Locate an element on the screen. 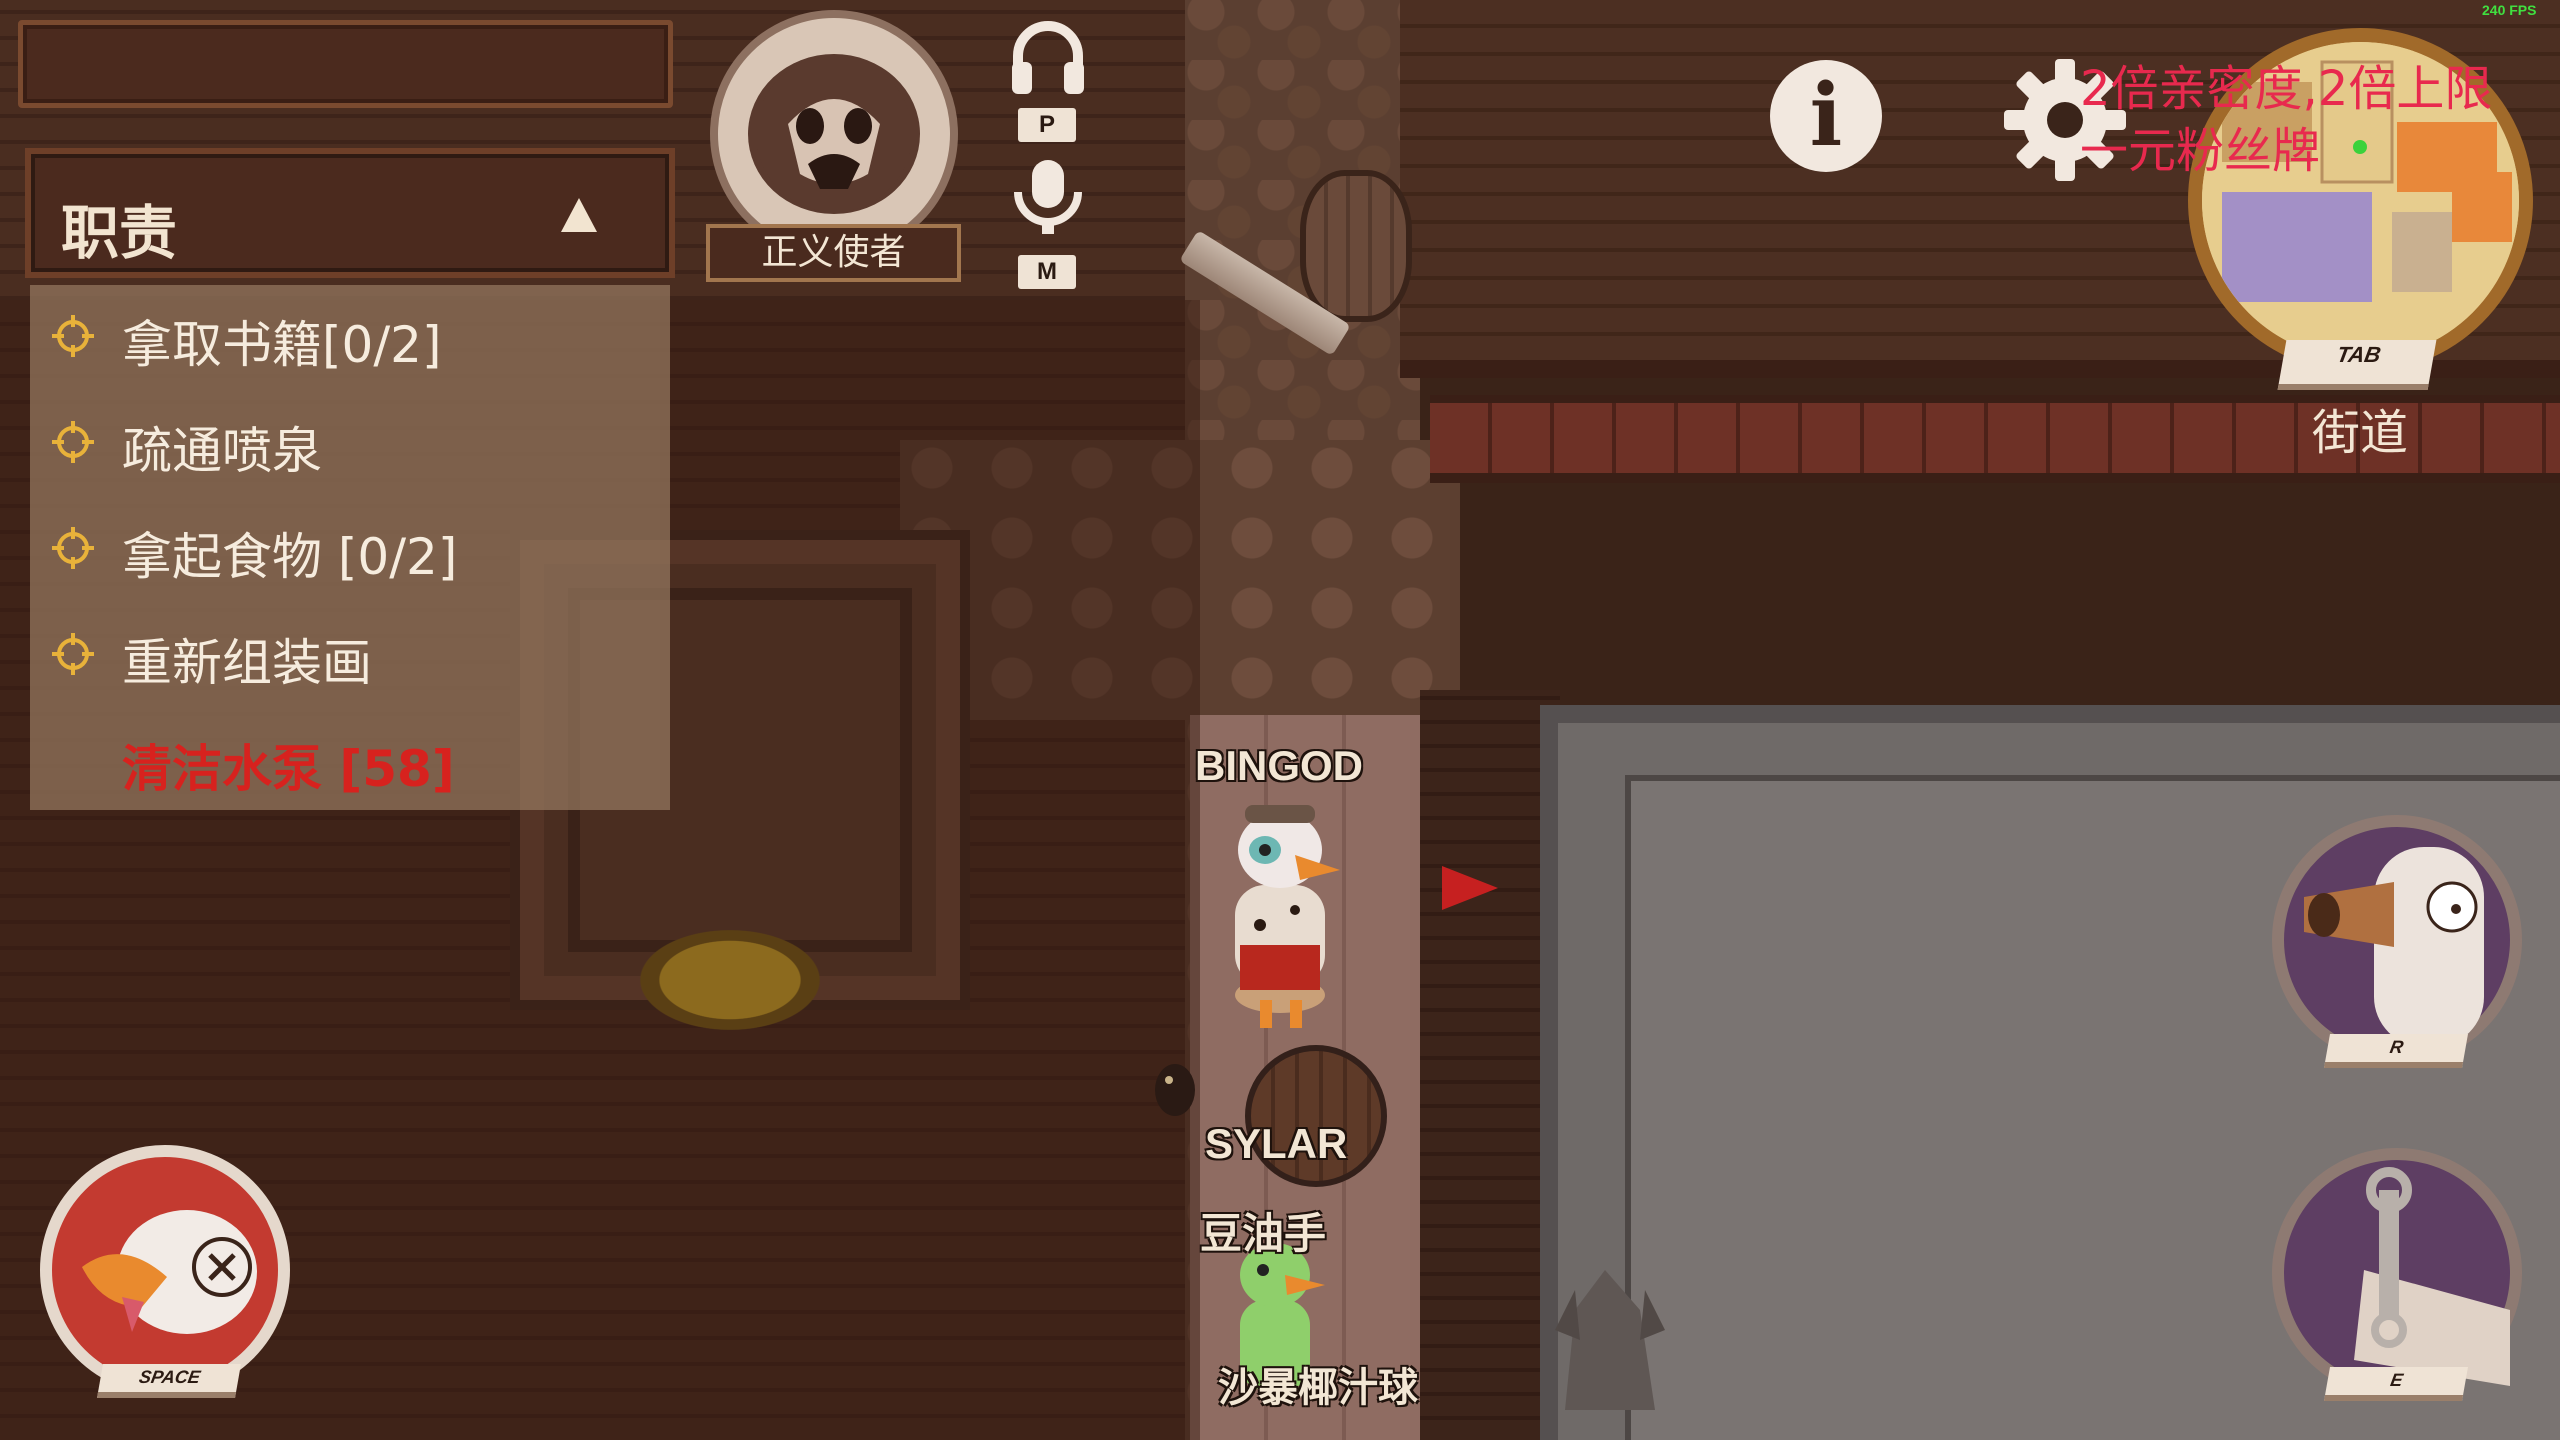  player-goose-bingod is located at coordinates (1280, 915).